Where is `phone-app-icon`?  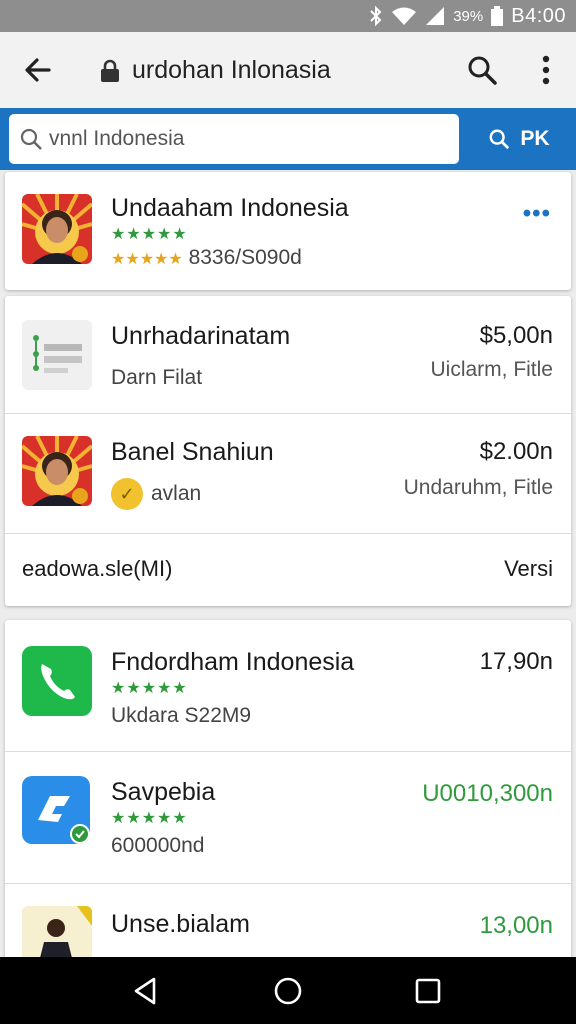 phone-app-icon is located at coordinates (57, 681).